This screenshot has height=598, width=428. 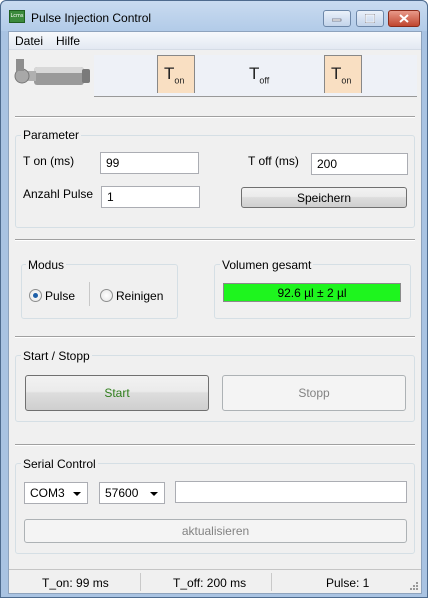 What do you see at coordinates (17, 16) in the screenshot?
I see `app-icon: Lcms` at bounding box center [17, 16].